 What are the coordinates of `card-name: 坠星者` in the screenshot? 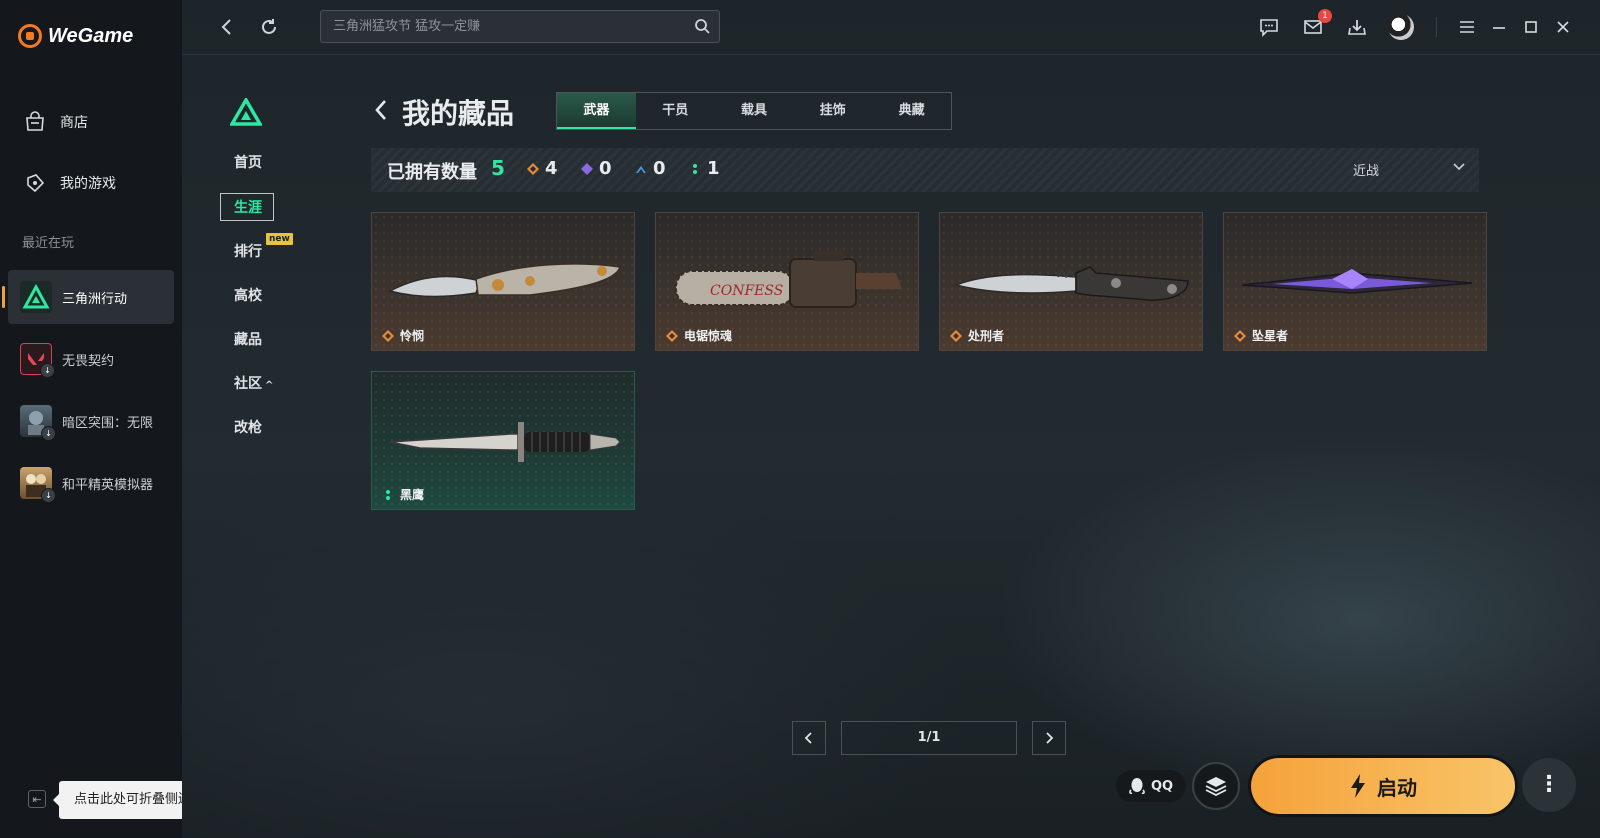 It's located at (1261, 335).